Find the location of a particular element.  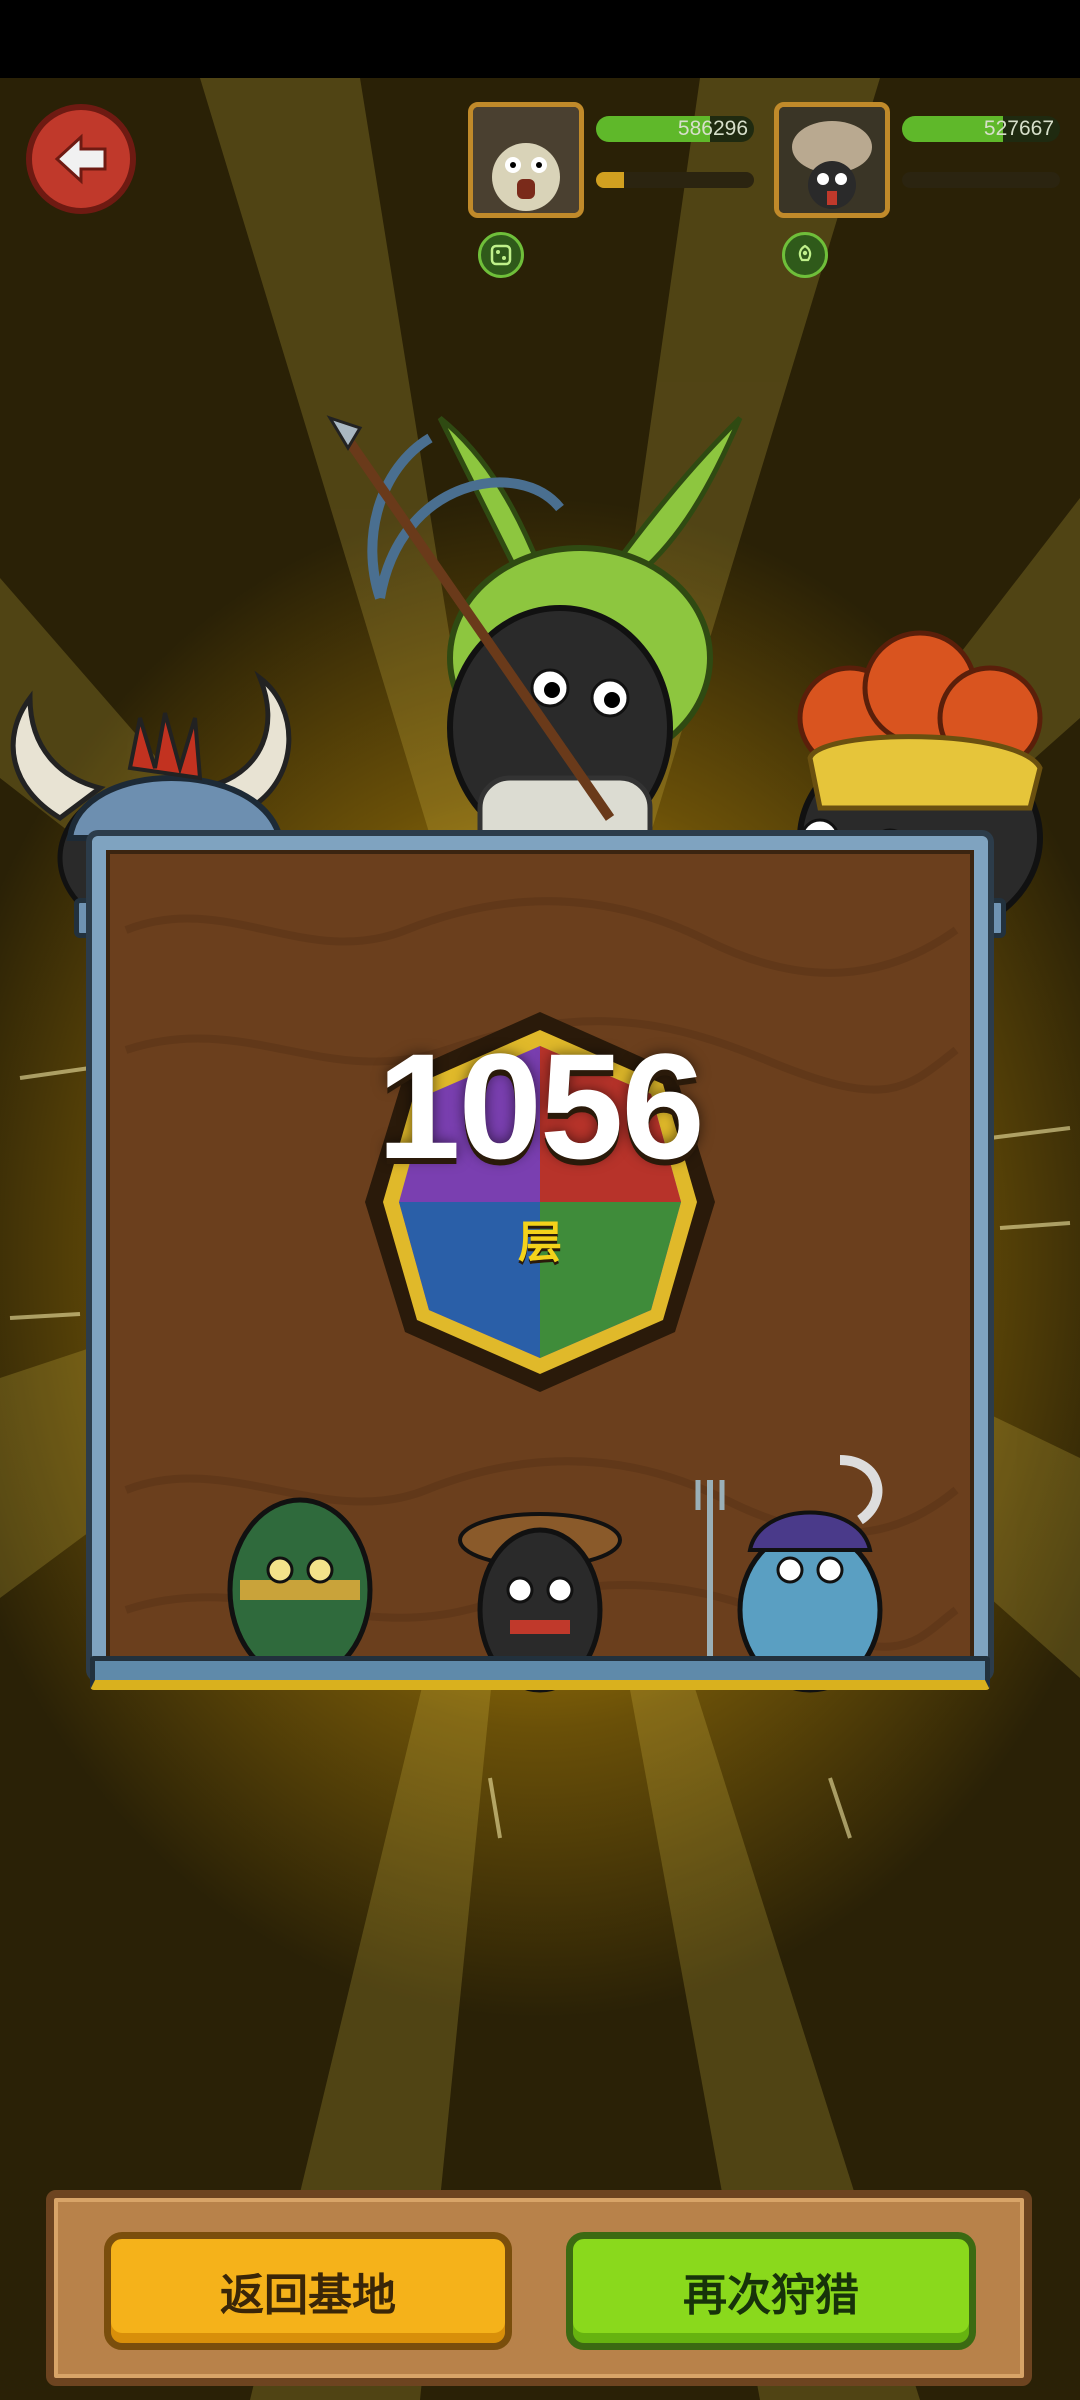

hunt-again-button: 再次狩猎 is located at coordinates (771, 2291).